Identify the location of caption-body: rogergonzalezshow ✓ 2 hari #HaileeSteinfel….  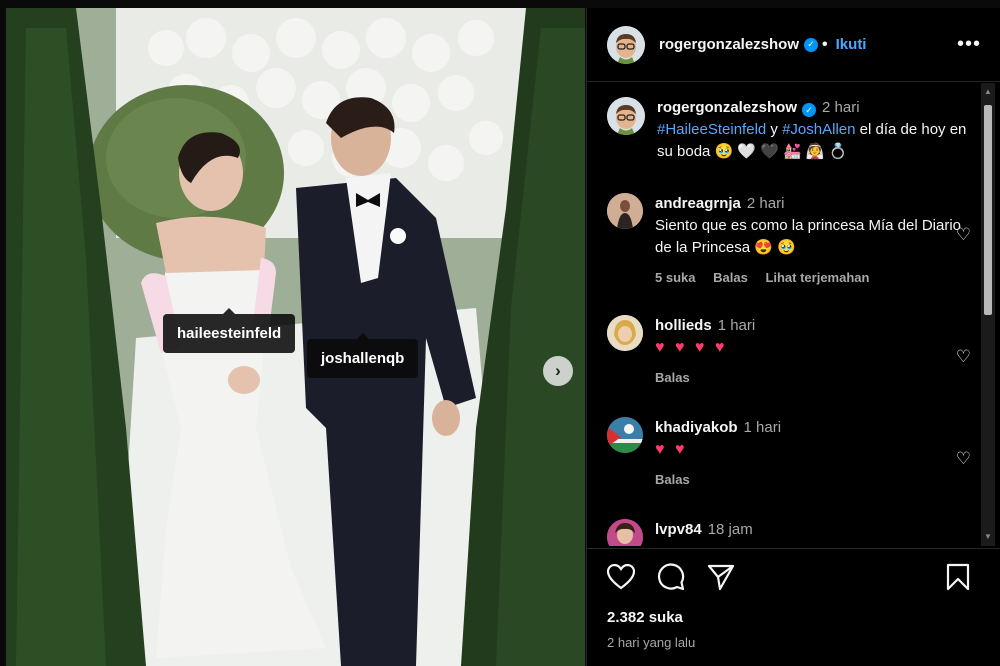
(812, 130).